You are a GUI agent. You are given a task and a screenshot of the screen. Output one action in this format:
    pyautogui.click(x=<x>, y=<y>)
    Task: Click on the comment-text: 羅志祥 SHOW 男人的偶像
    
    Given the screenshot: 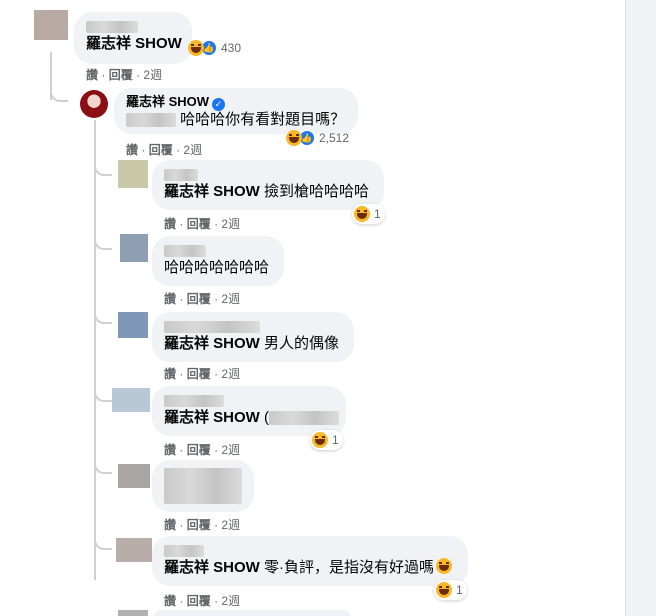 What is the action you would take?
    pyautogui.click(x=252, y=343)
    